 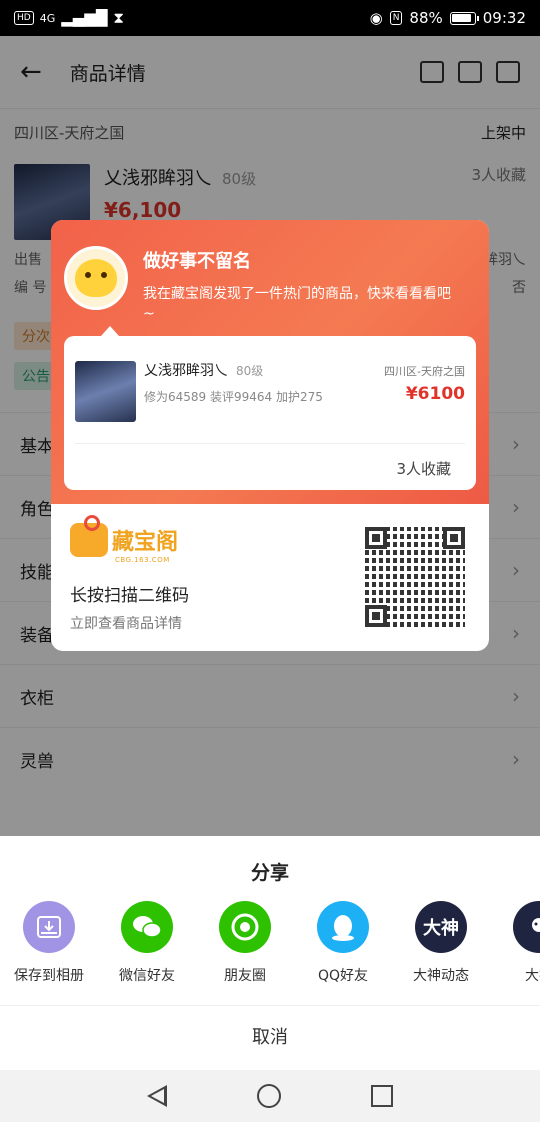 What do you see at coordinates (49, 927) in the screenshot?
I see `save-album-icon` at bounding box center [49, 927].